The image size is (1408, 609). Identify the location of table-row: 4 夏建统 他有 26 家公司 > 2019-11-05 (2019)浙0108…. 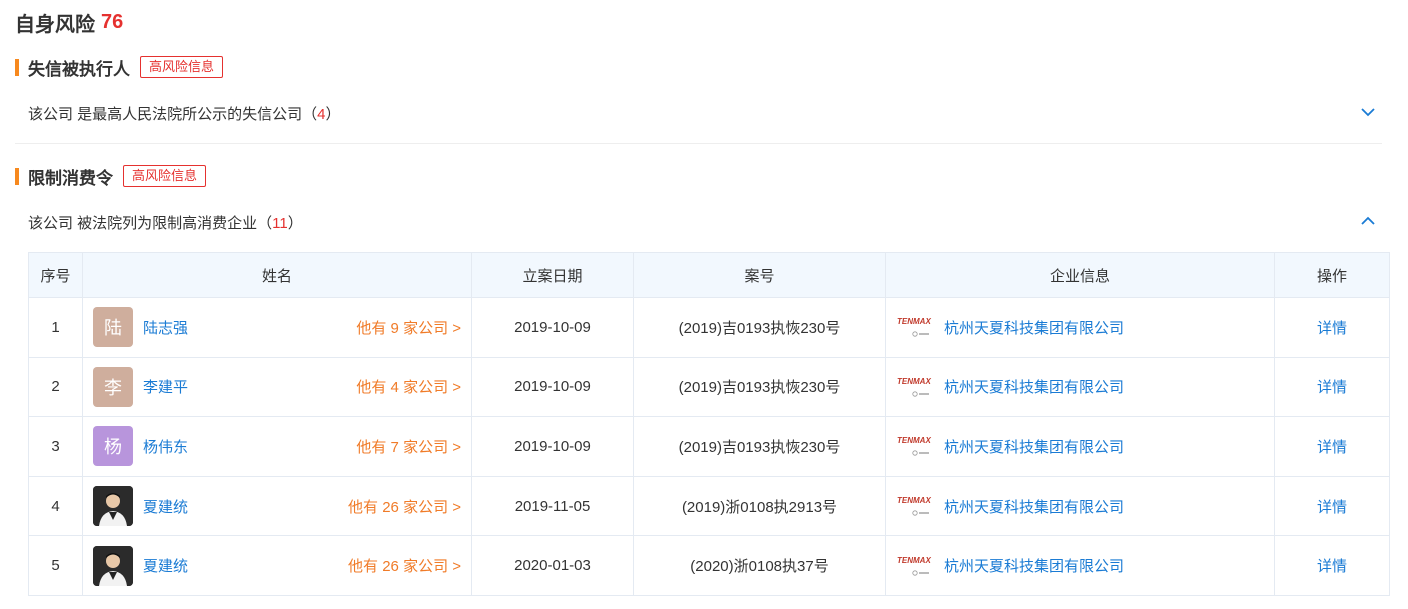
(709, 506).